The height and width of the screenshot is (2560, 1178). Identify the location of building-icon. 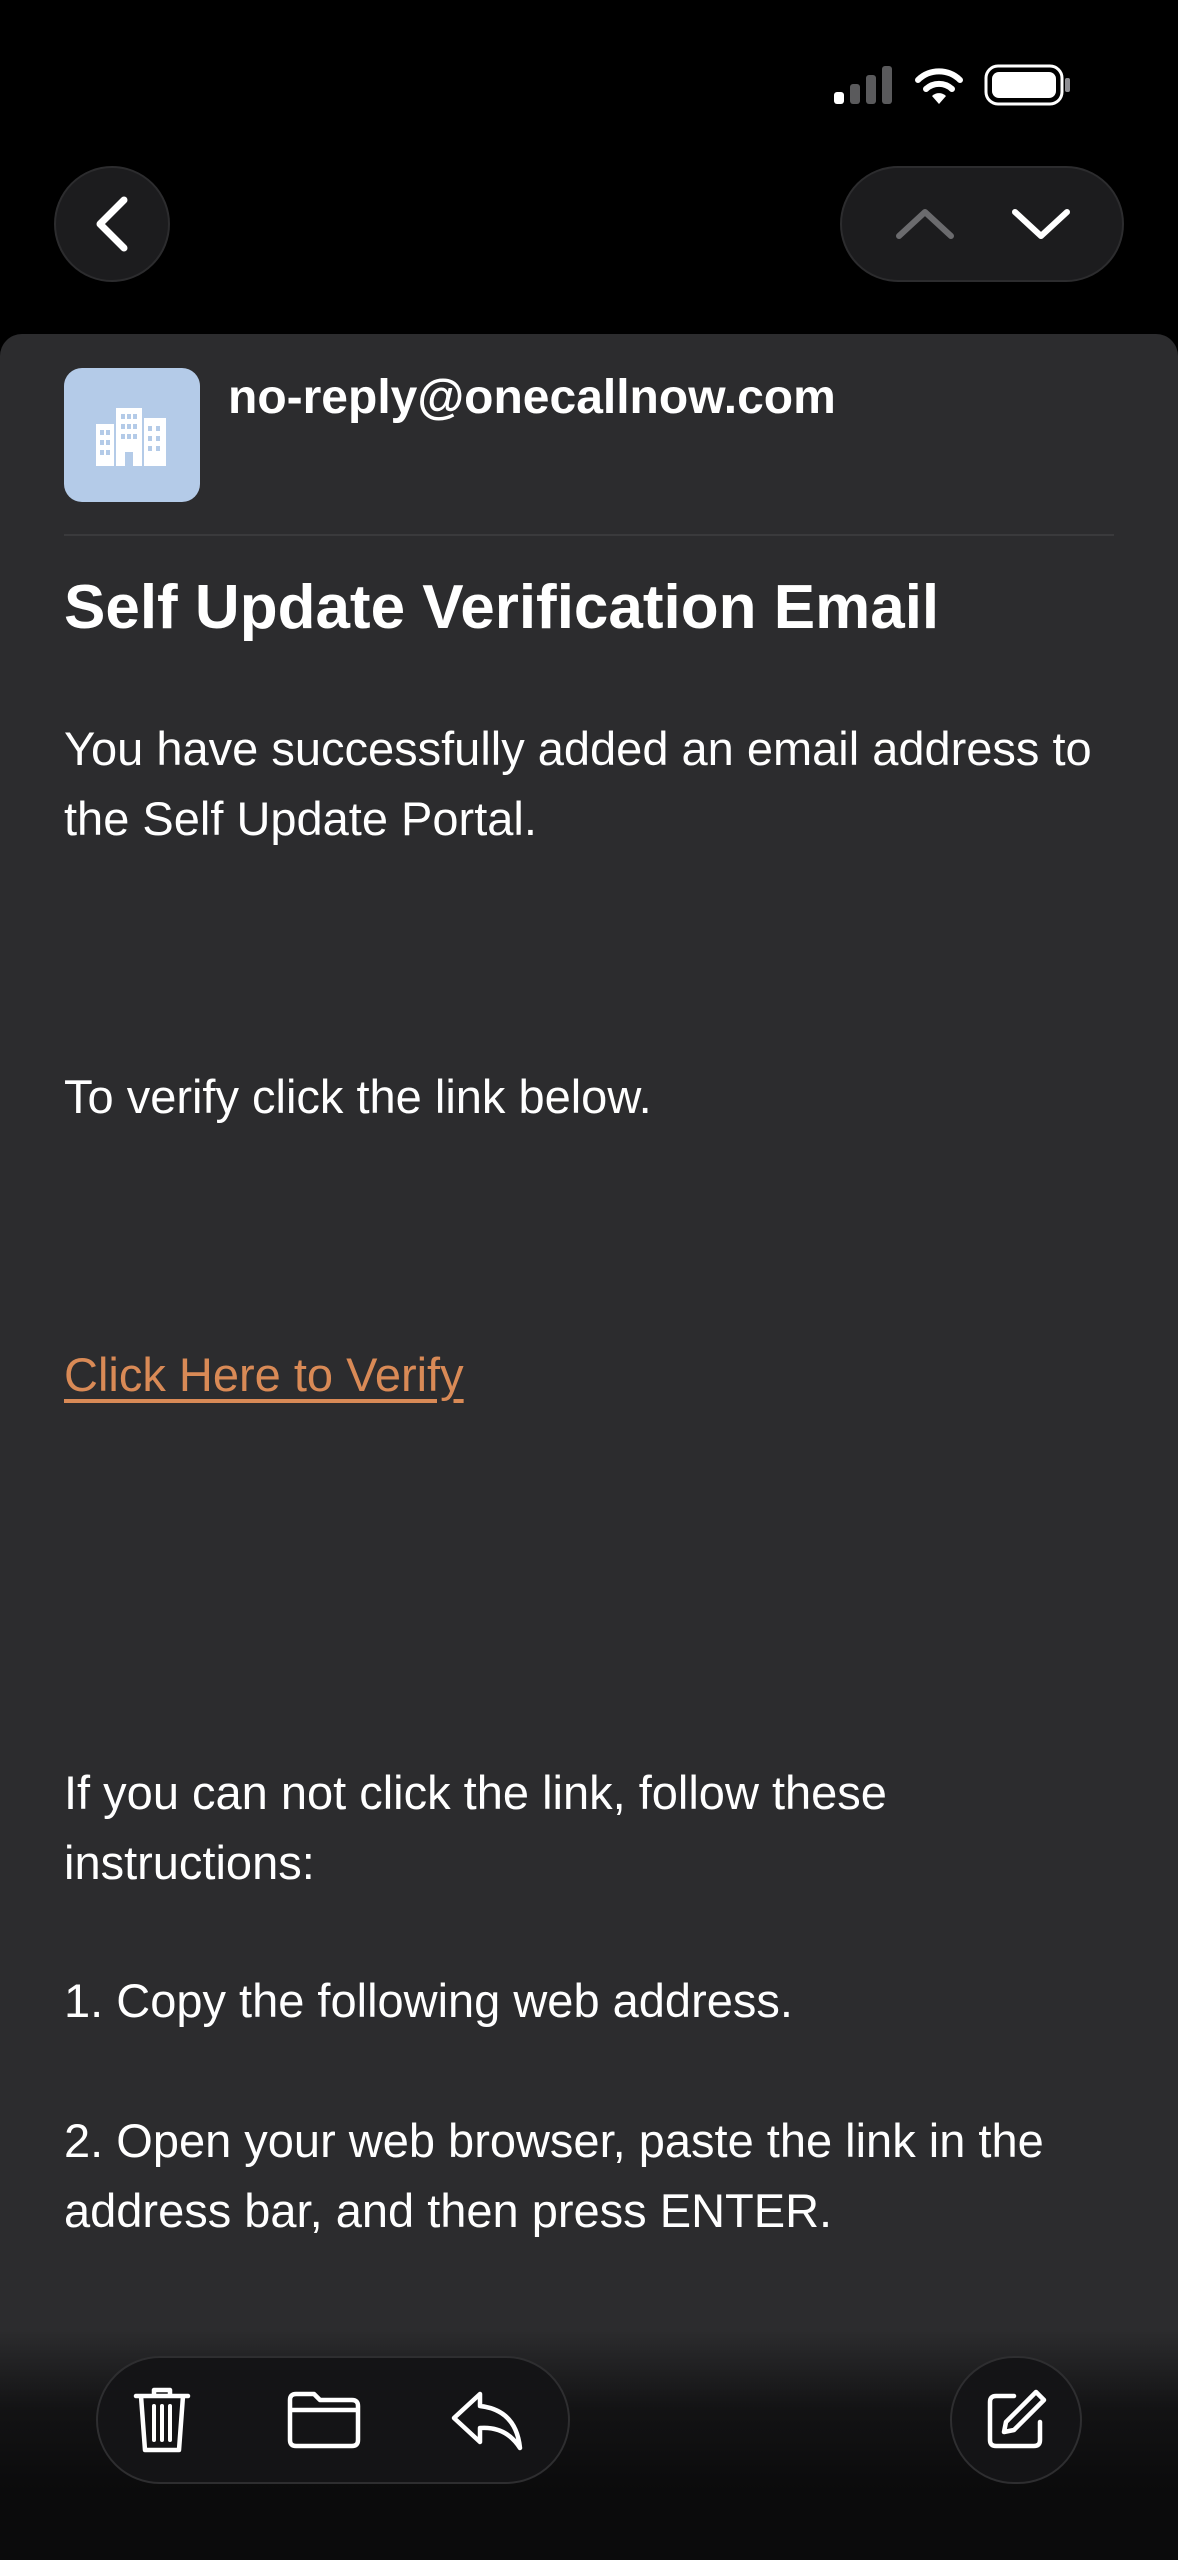
(131, 437).